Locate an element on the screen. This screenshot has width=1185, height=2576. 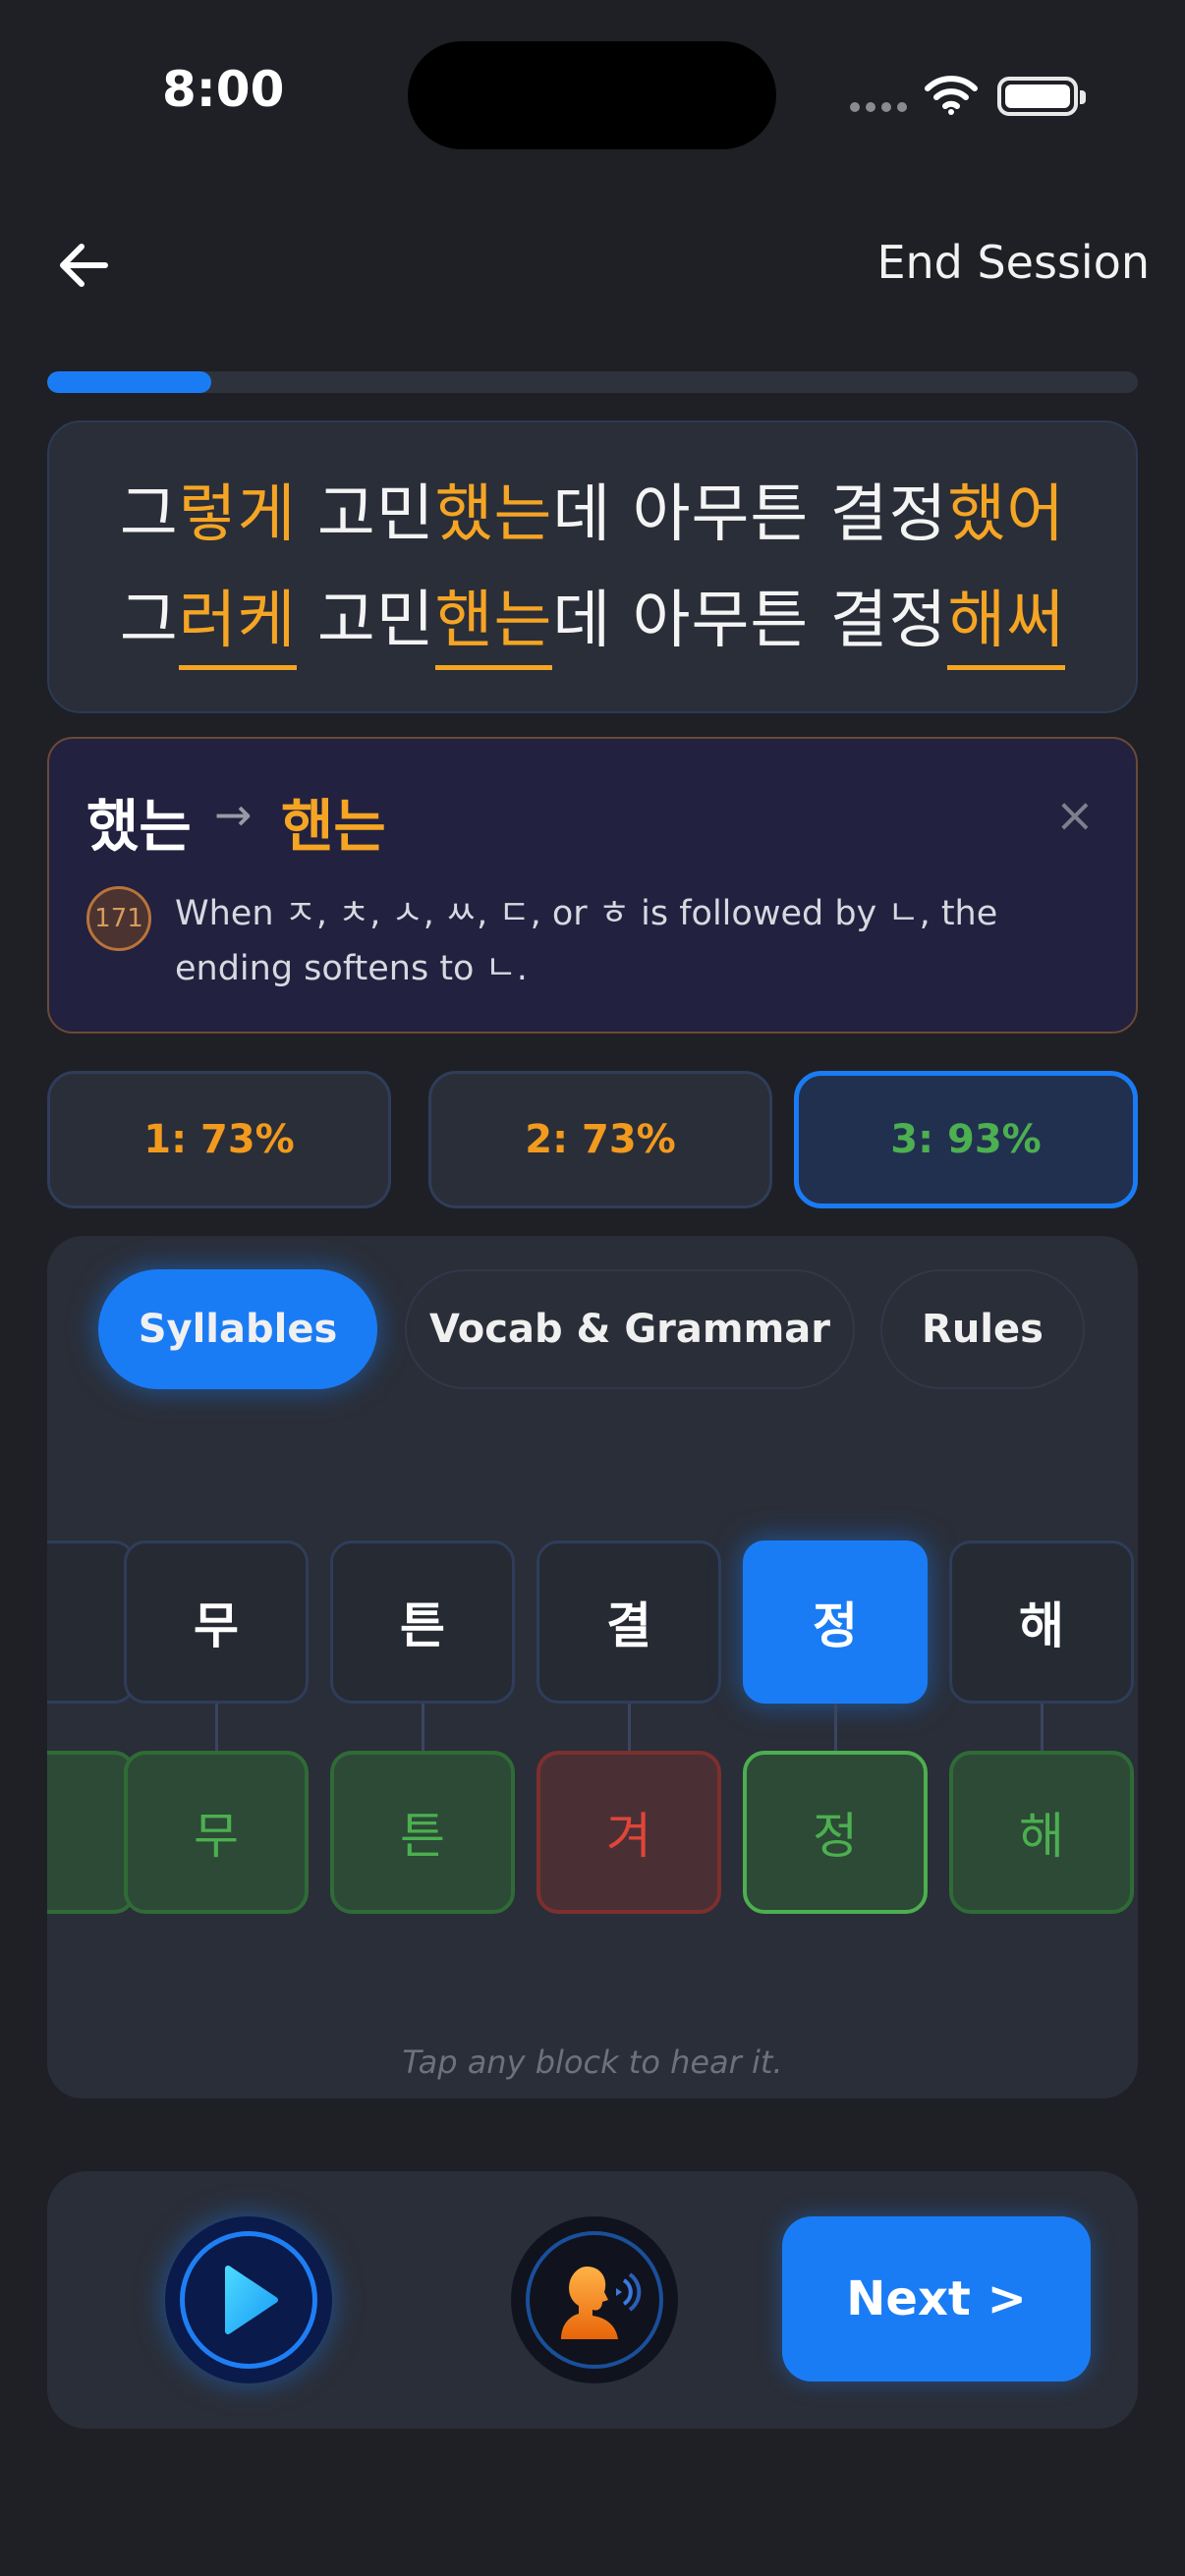
play-button is located at coordinates (249, 2299).